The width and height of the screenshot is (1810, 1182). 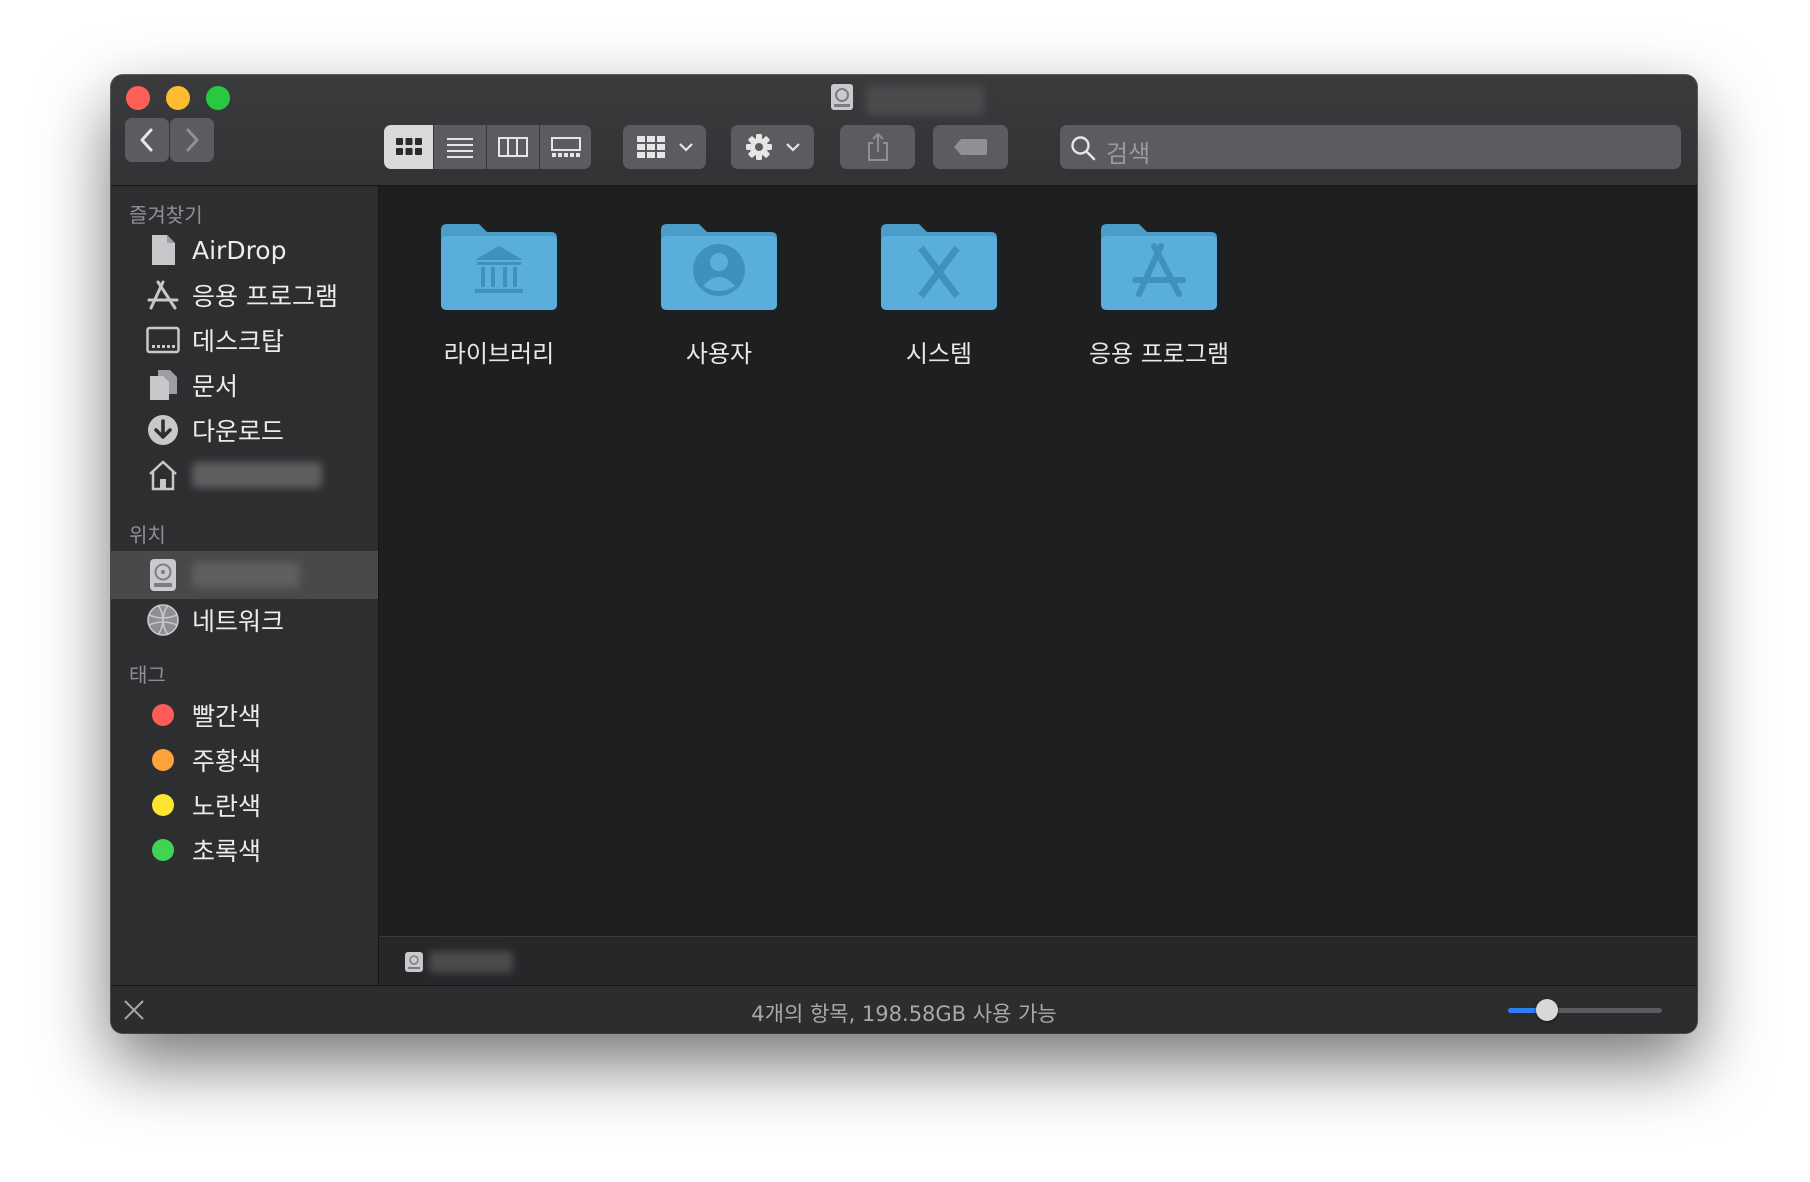 What do you see at coordinates (215, 386) in the screenshot?
I see `sidebar-item-label: 문서` at bounding box center [215, 386].